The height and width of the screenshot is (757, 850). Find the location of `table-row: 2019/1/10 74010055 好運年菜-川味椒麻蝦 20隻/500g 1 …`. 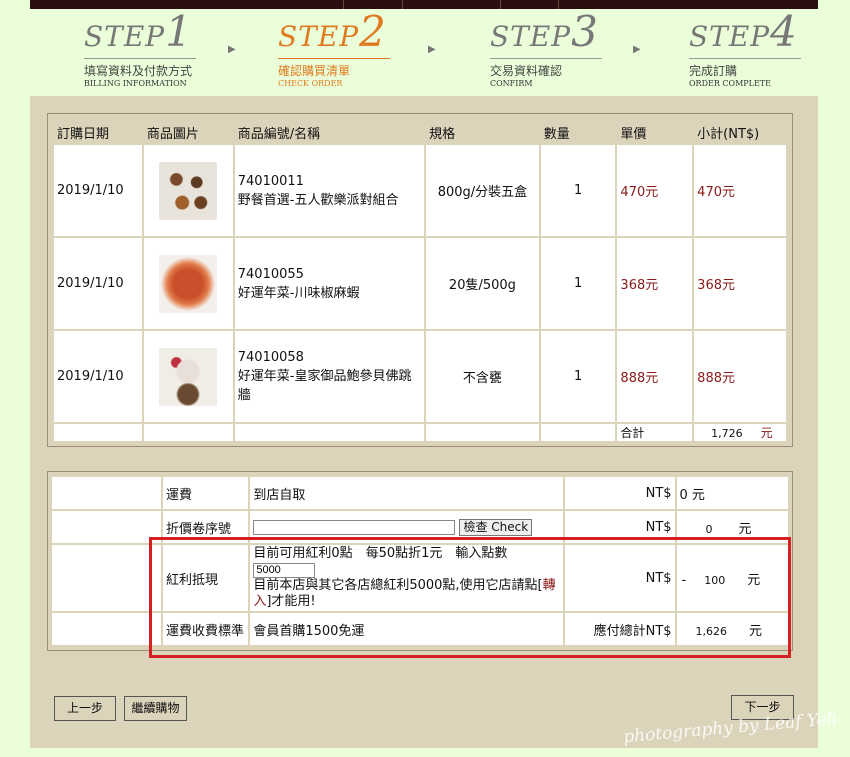

table-row: 2019/1/10 74010055 好運年菜-川味椒麻蝦 20隻/500g 1 … is located at coordinates (420, 283).